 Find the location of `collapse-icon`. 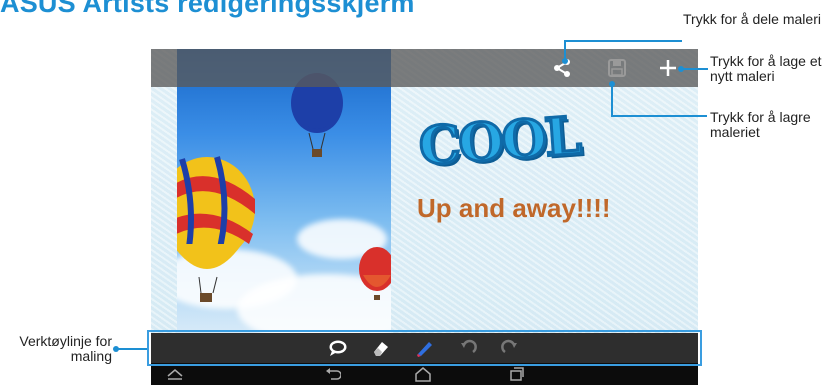

collapse-icon is located at coordinates (175, 374).